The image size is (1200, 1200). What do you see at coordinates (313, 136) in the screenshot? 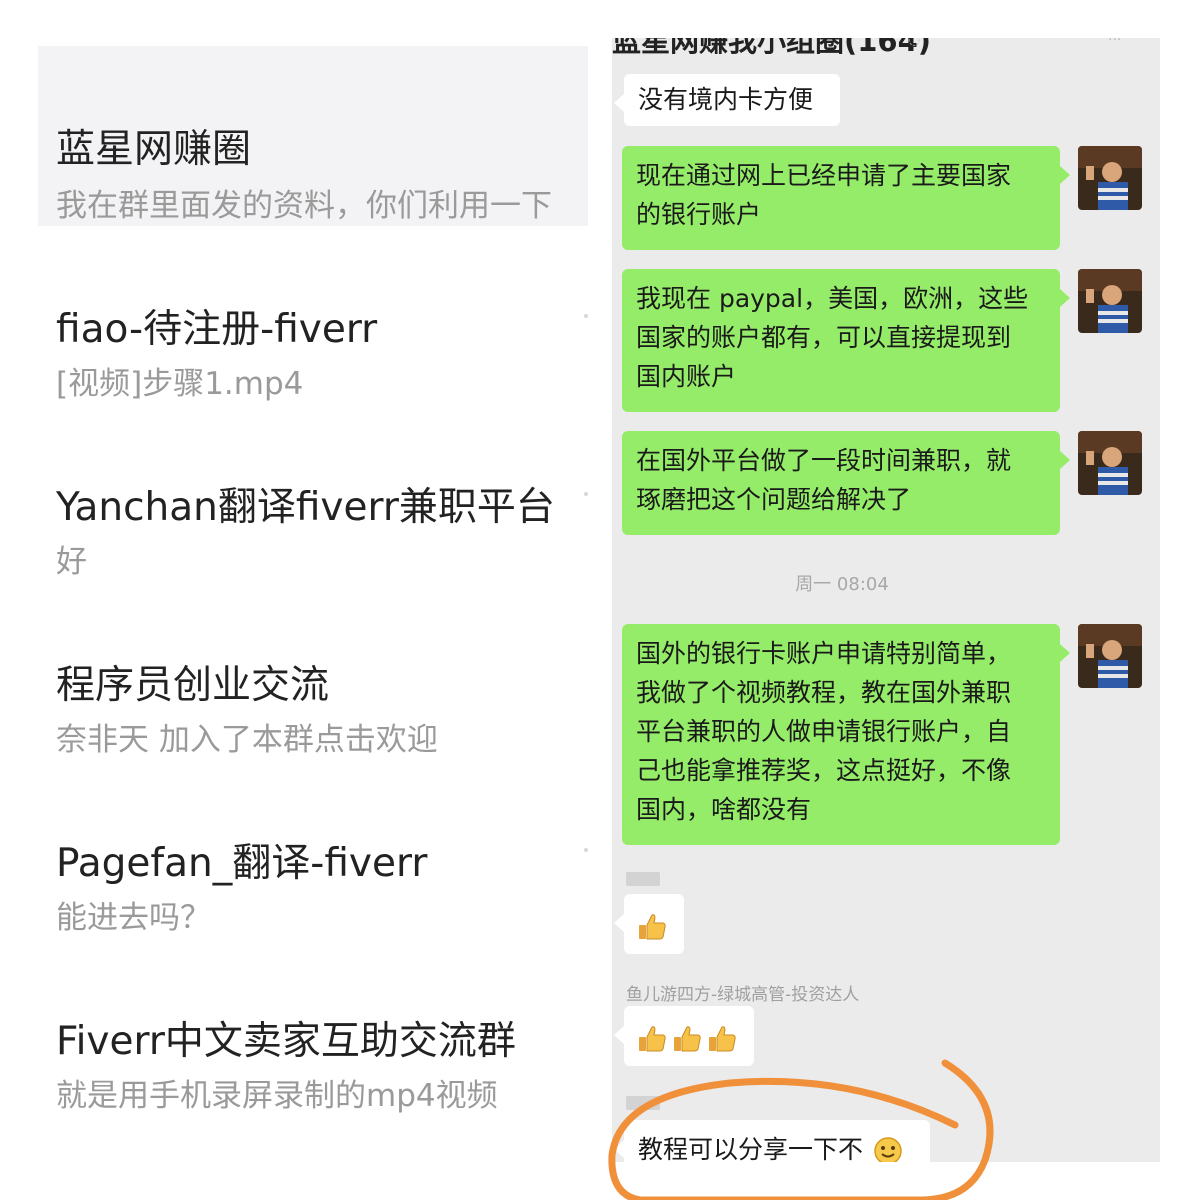
I see `chat-list-item: 蓝星网赚圈 我在群里面发的资料，你们利用一下` at bounding box center [313, 136].